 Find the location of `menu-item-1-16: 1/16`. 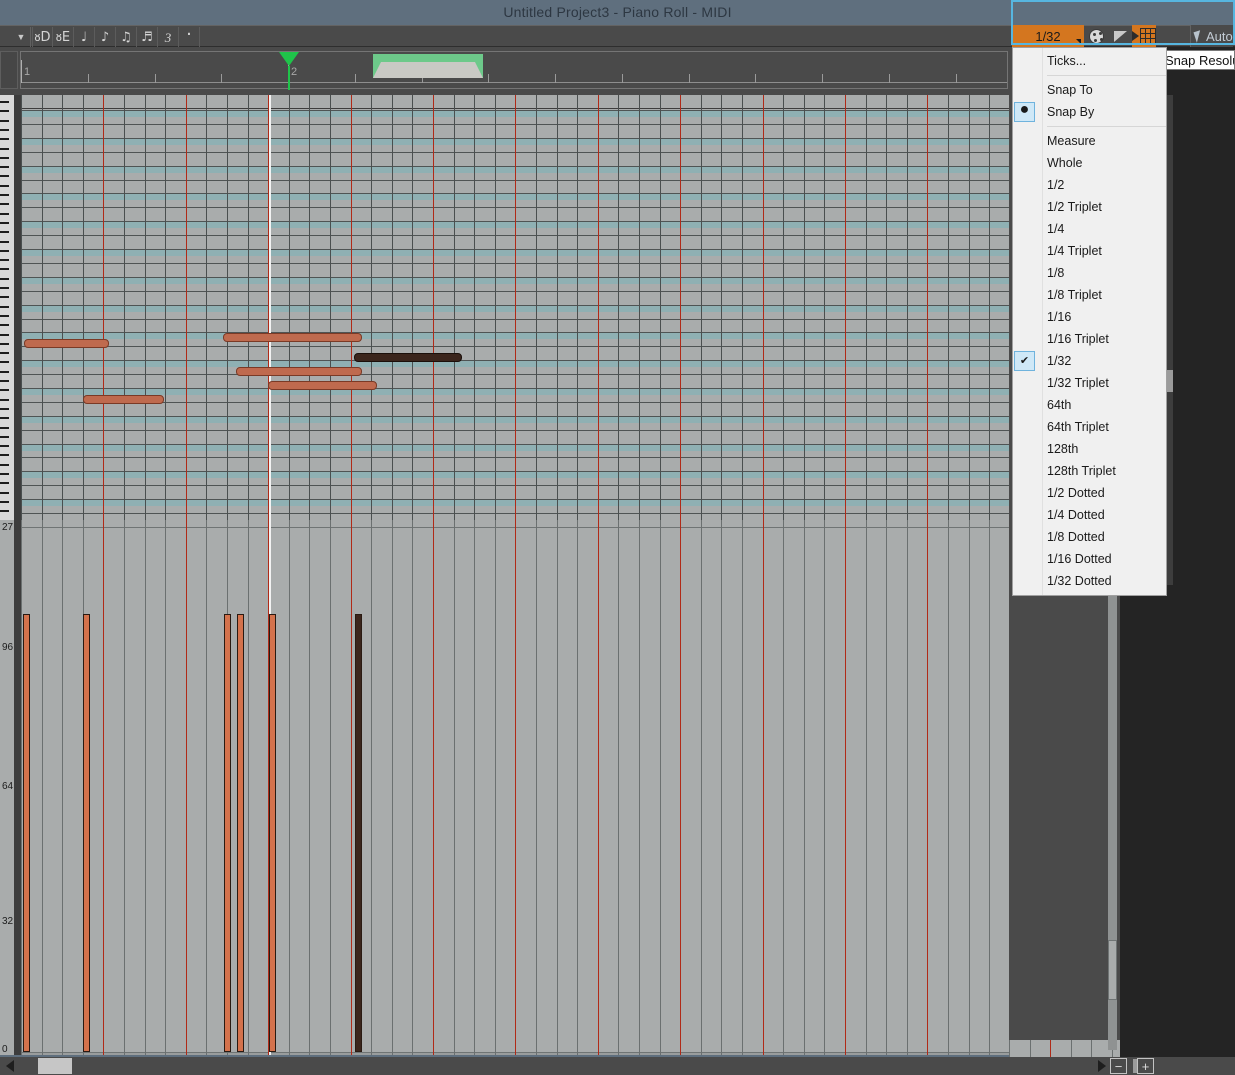

menu-item-1-16: 1/16 is located at coordinates (1089, 317).